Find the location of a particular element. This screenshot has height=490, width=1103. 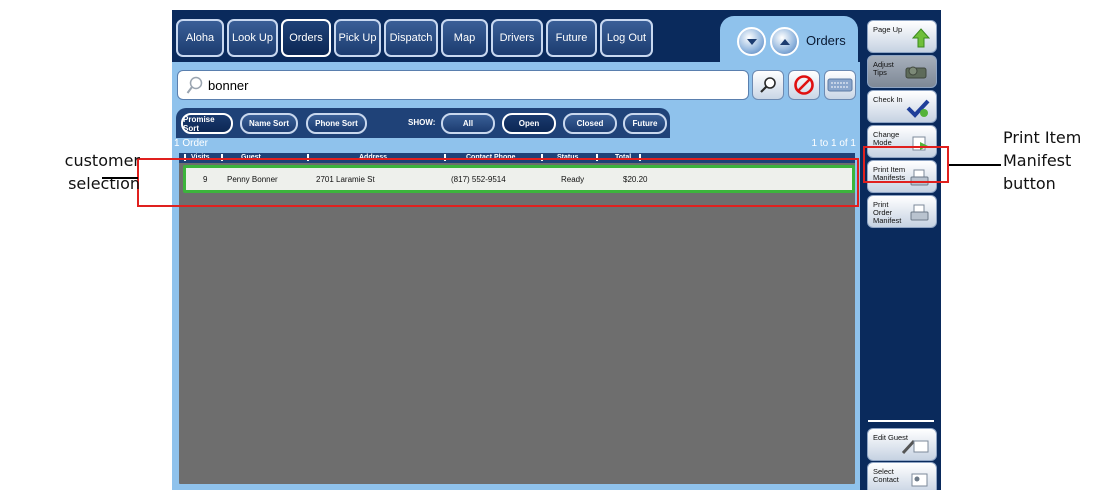

nav-future-button: Future is located at coordinates (571, 38).